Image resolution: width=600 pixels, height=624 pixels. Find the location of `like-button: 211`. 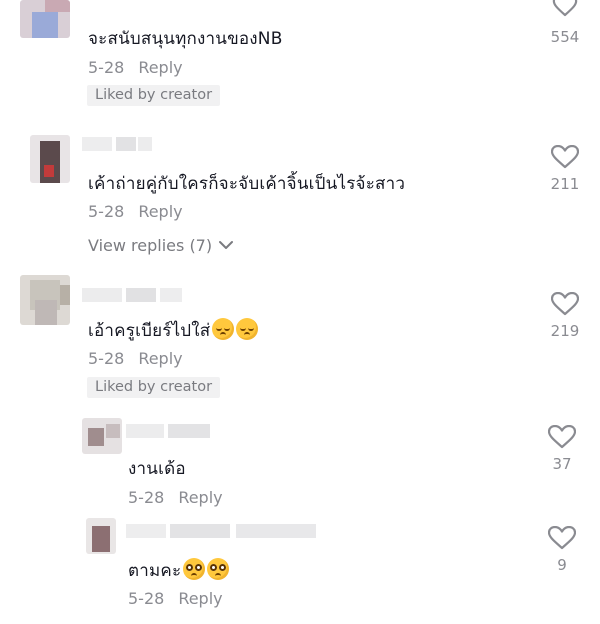

like-button: 211 is located at coordinates (565, 169).